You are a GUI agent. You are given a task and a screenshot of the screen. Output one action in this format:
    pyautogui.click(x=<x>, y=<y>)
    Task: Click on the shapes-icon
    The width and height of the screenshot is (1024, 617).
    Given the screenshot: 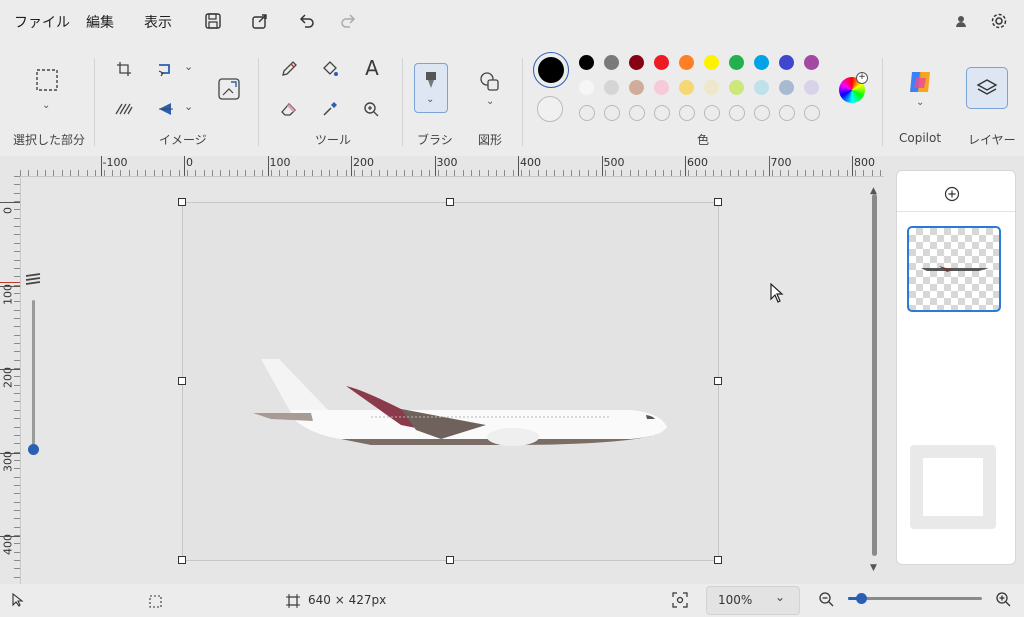 What is the action you would take?
    pyautogui.click(x=490, y=82)
    